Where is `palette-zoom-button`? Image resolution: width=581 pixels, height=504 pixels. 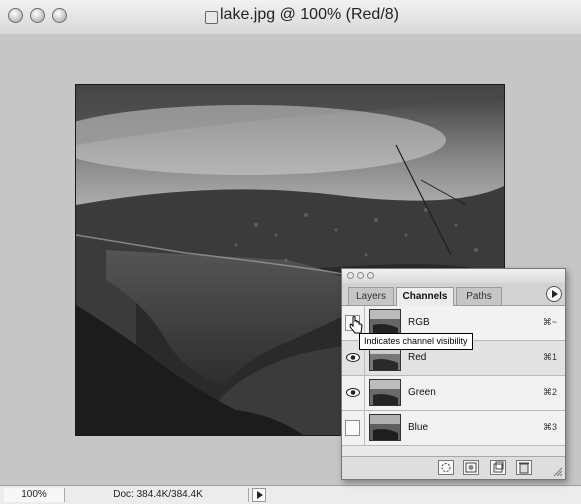 palette-zoom-button is located at coordinates (370, 275).